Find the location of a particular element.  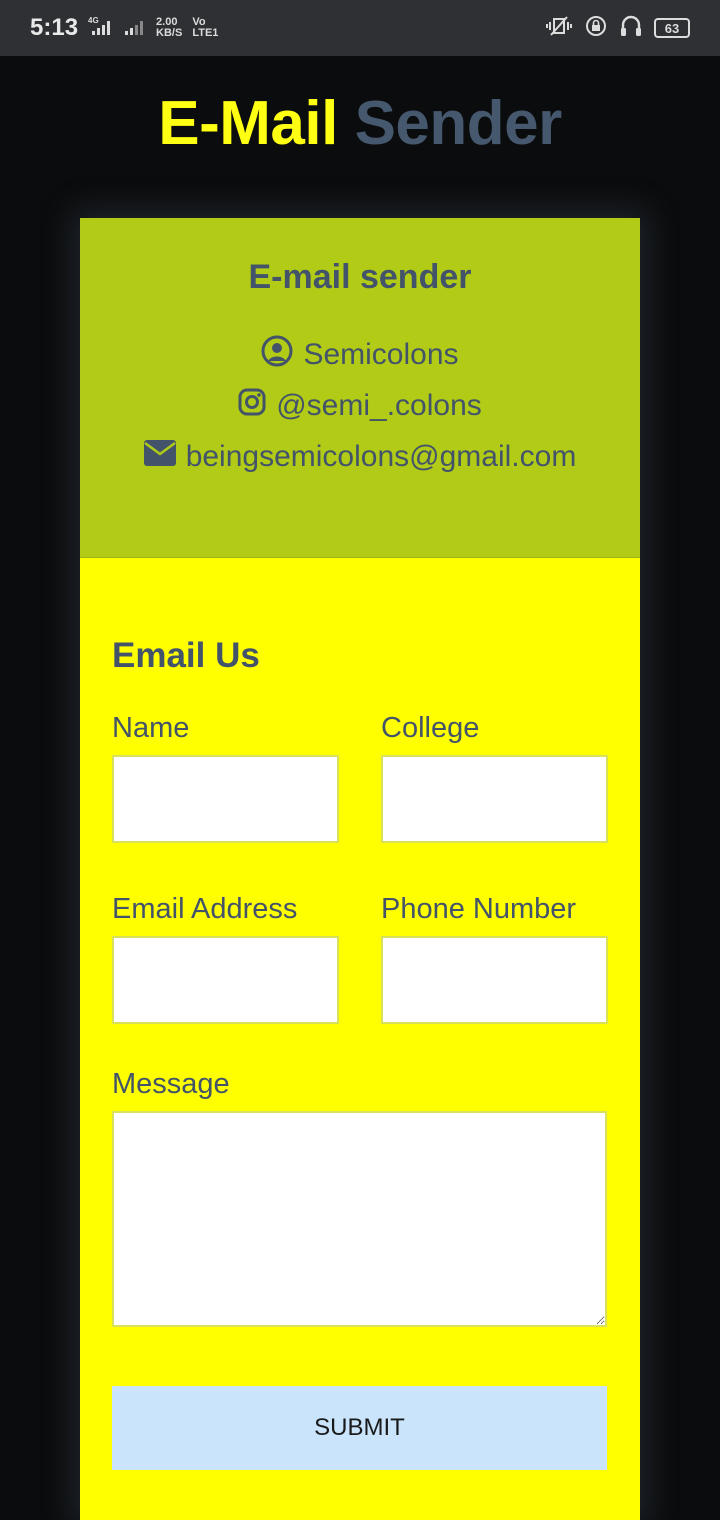

user-circle-icon is located at coordinates (277, 355).